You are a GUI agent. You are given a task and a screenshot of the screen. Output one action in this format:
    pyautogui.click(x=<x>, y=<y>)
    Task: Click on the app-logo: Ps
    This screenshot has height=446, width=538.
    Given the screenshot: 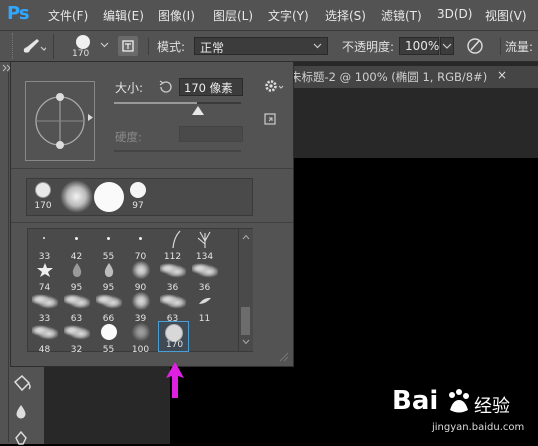 What is the action you would take?
    pyautogui.click(x=18, y=13)
    